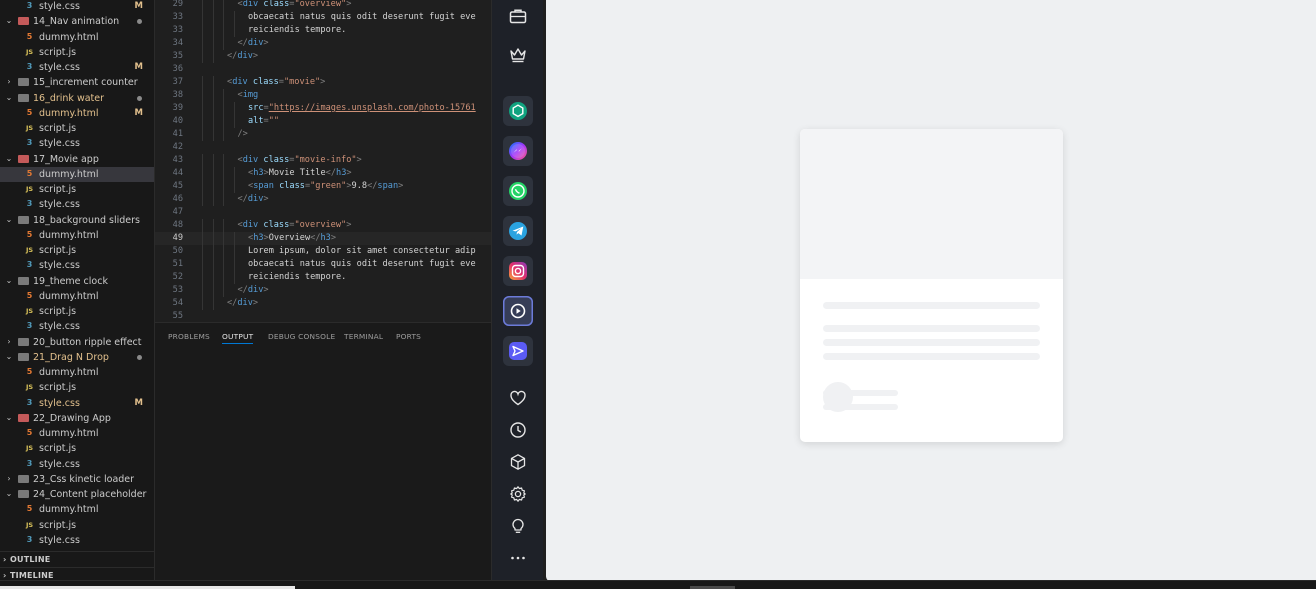  Describe the element at coordinates (323, 186) in the screenshot. I see `code-line: 45 <span class="green">9.8</span>` at that location.